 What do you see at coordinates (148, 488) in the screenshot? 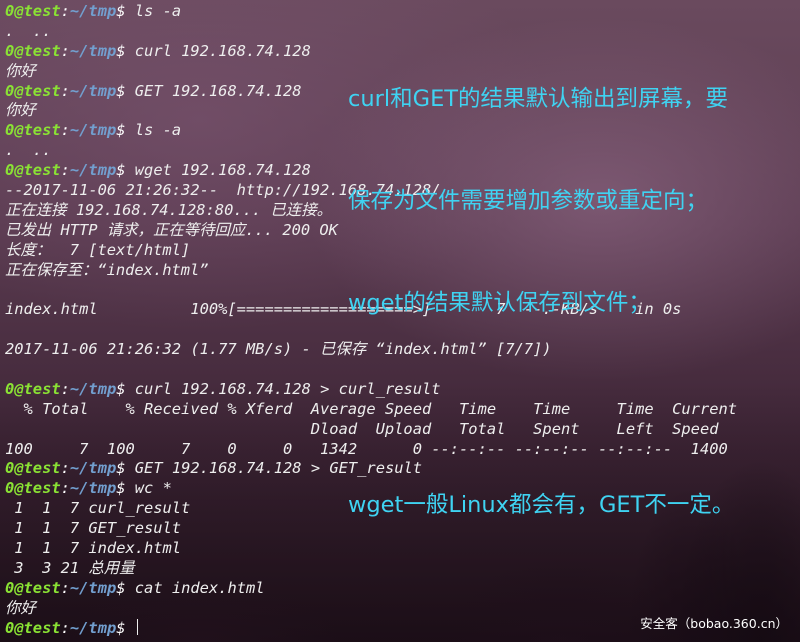
I see `command-text: wc *` at bounding box center [148, 488].